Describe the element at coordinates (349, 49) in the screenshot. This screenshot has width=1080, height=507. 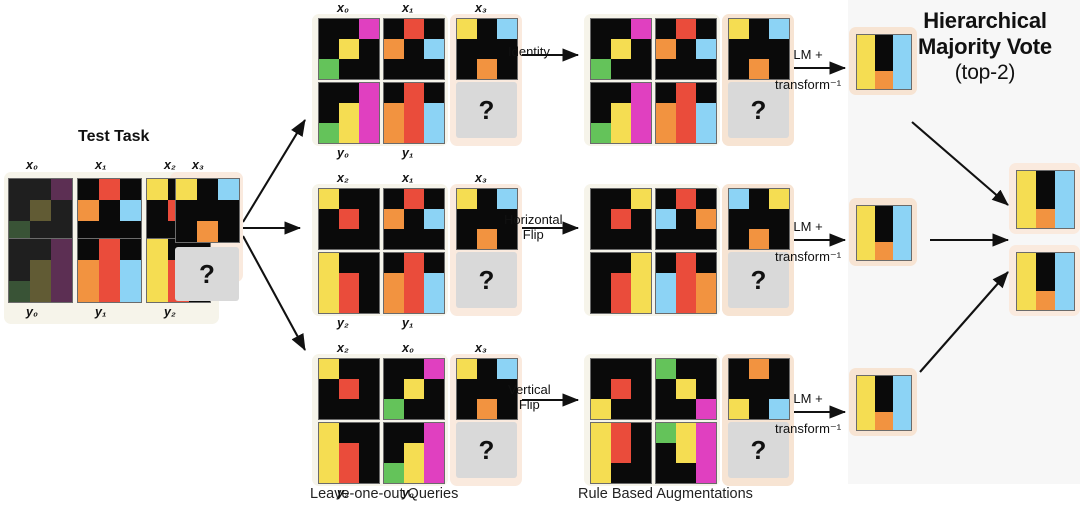
I see `branch-identity-query-pair-0-input` at that location.